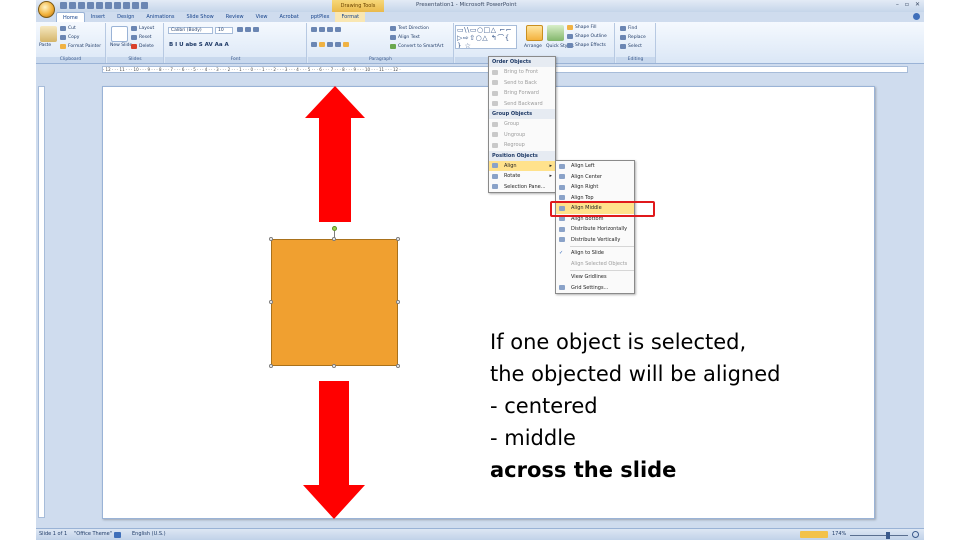 Image resolution: width=960 pixels, height=540 pixels. I want to click on shape-effects-button: Shape Effects, so click(586, 45).